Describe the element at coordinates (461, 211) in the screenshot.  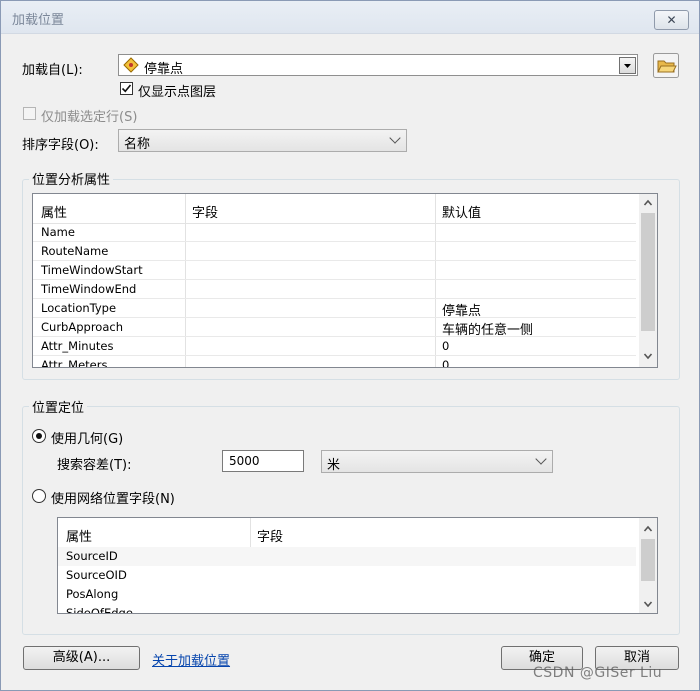
I see `column-header-default: 默认值` at that location.